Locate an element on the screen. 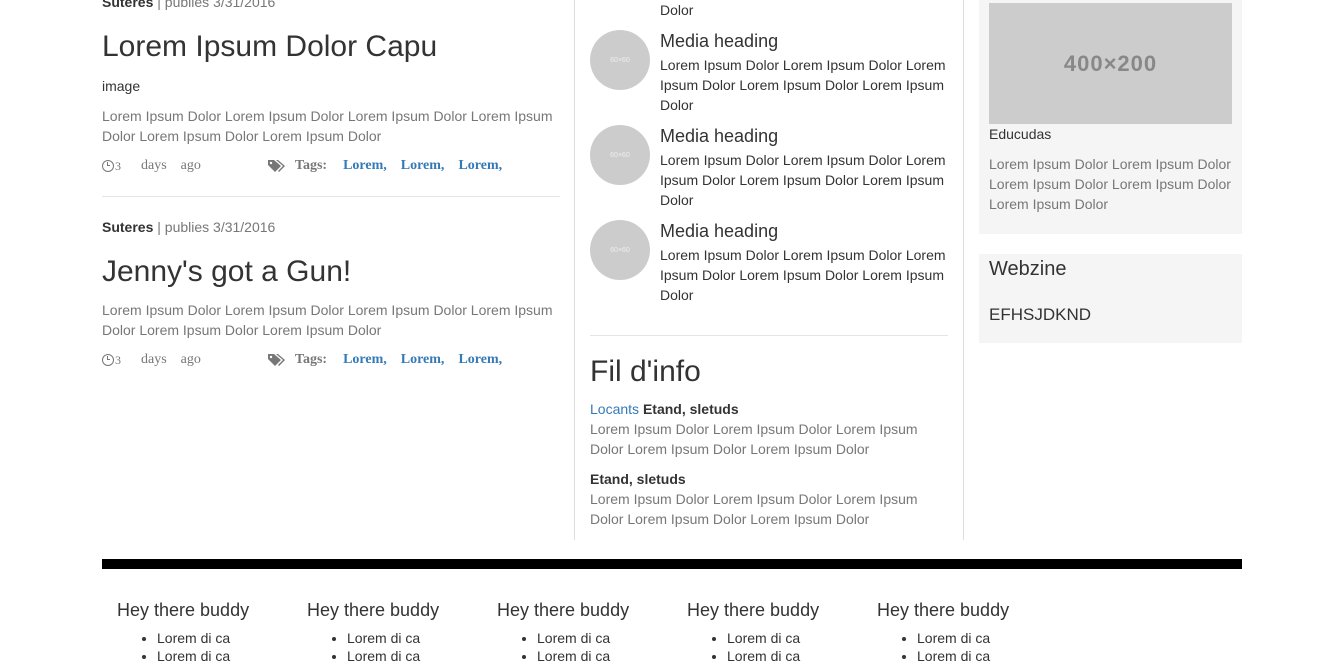  webzine-body: EFHSJDKND is located at coordinates (1040, 314).